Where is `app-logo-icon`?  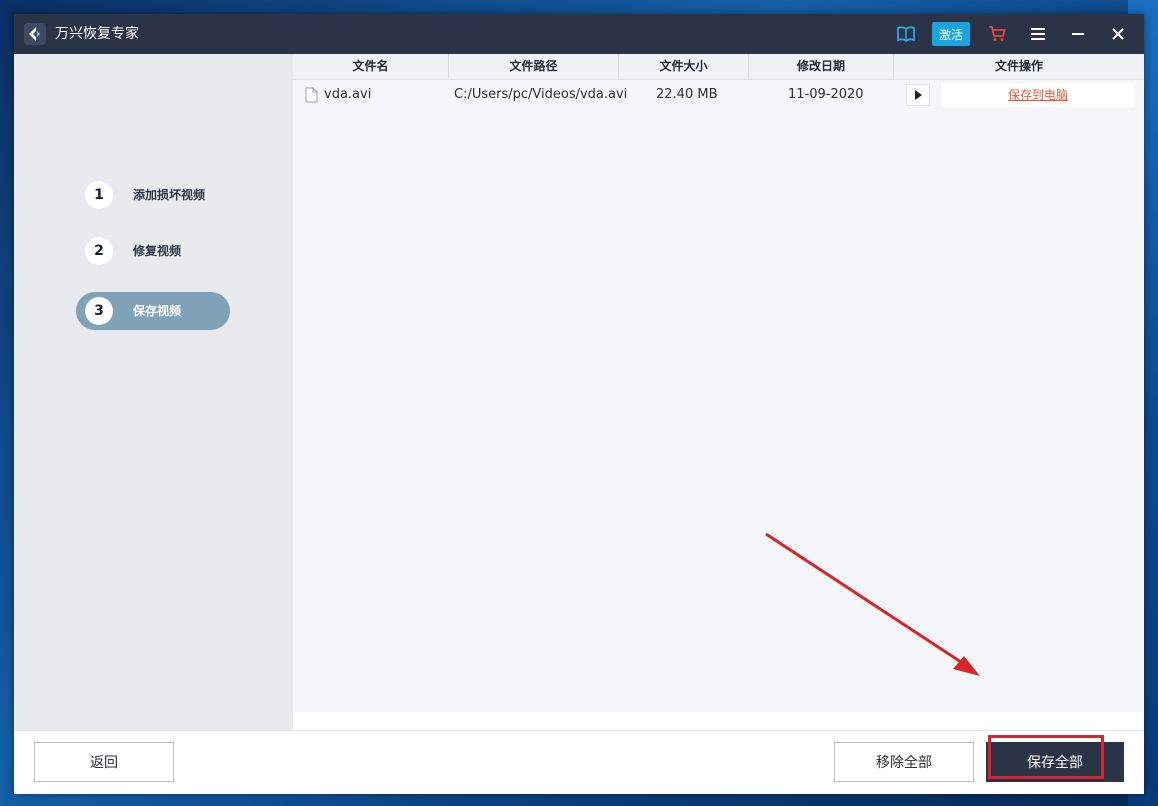
app-logo-icon is located at coordinates (35, 34).